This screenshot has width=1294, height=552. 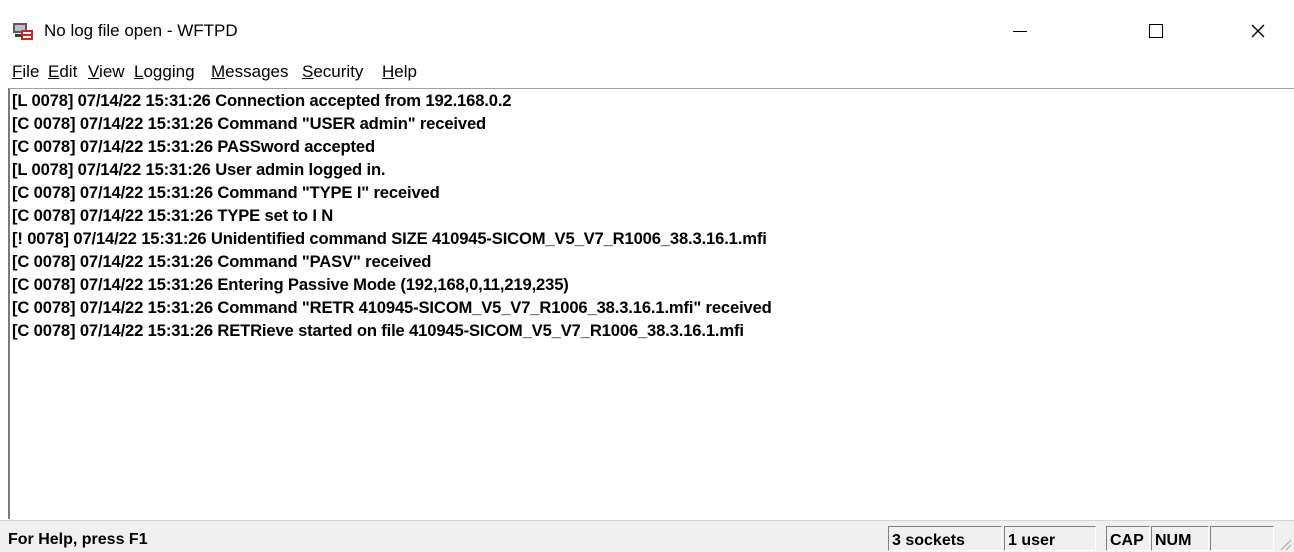 I want to click on menu-messages: Messages, so click(x=250, y=72).